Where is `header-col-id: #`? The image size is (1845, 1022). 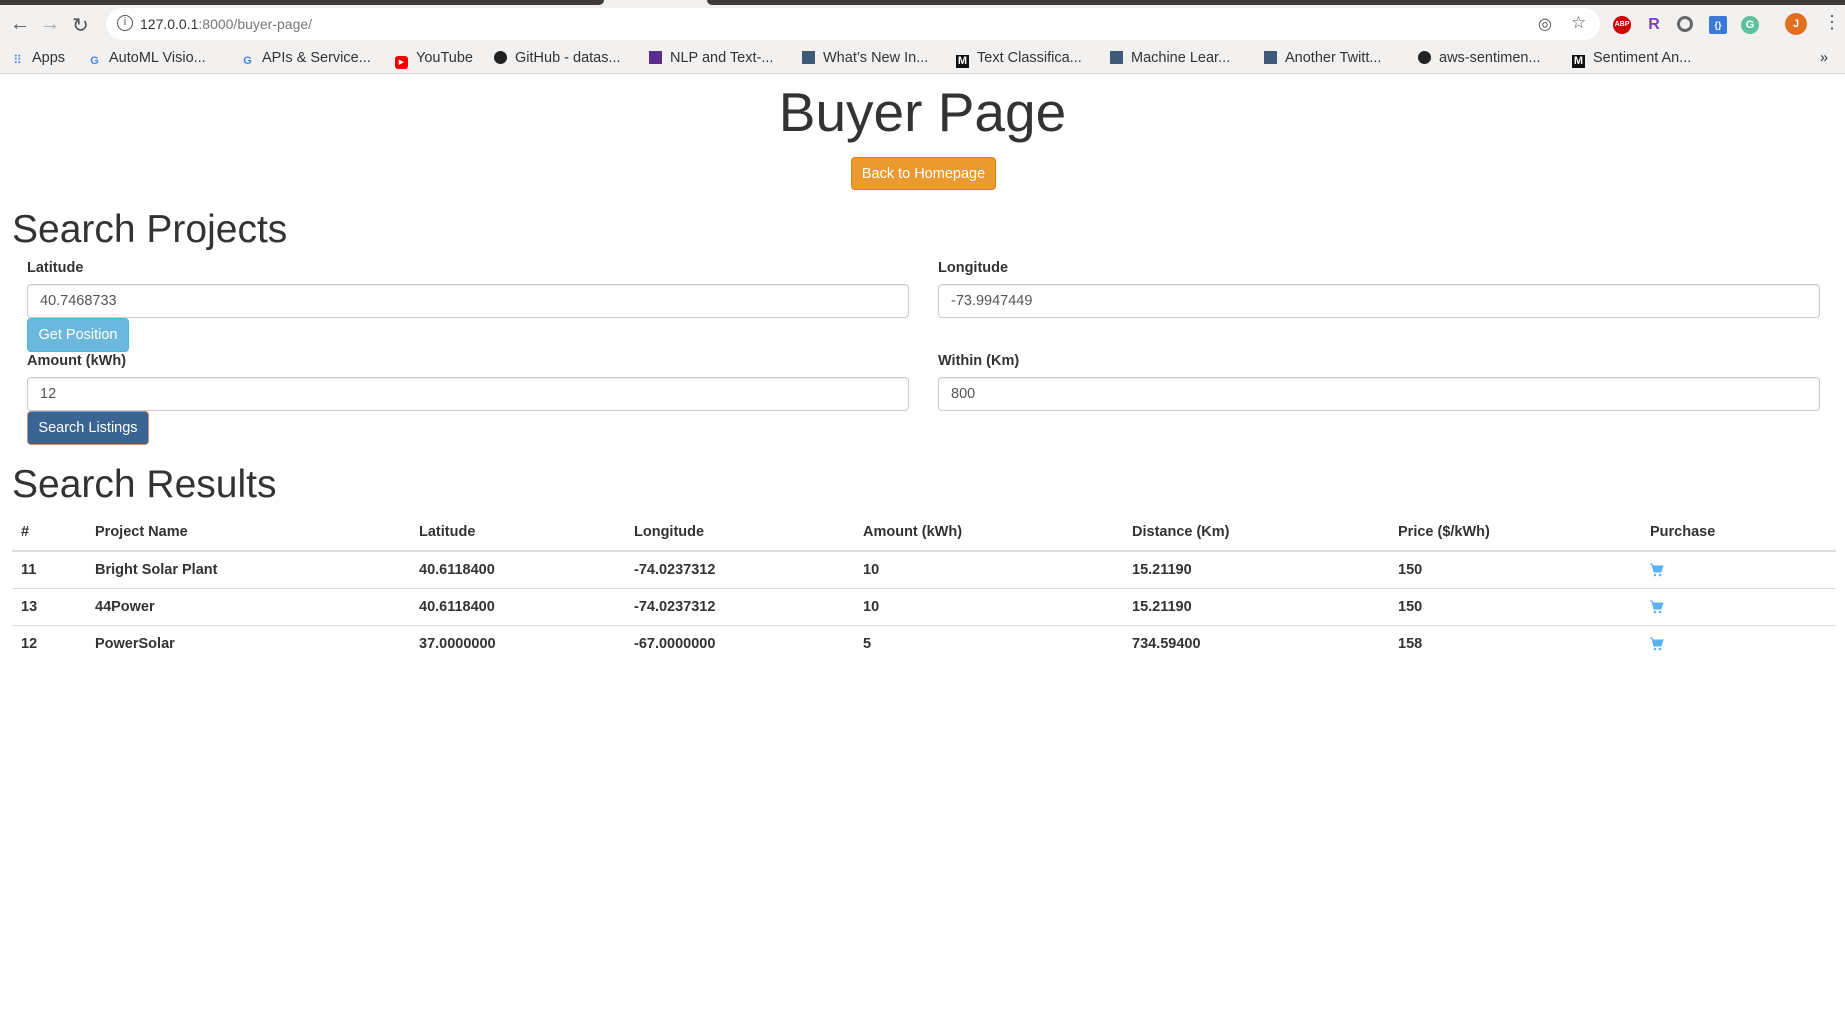
header-col-id: # is located at coordinates (25, 532).